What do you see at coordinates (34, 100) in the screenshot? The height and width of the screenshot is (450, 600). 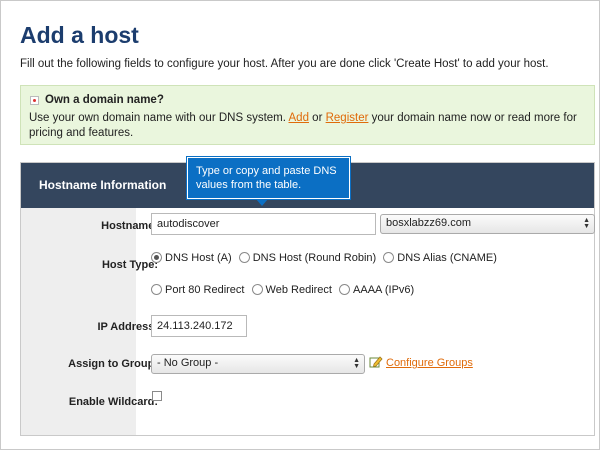 I see `info-icon` at bounding box center [34, 100].